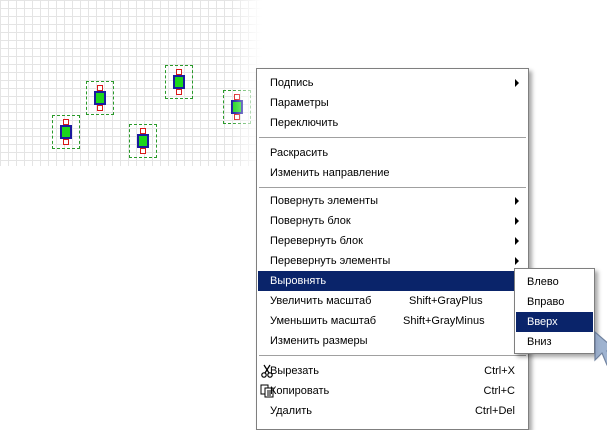 The image size is (607, 430). Describe the element at coordinates (392, 411) in the screenshot. I see `menu-item-delete: Удалить Ctrl+Del` at that location.